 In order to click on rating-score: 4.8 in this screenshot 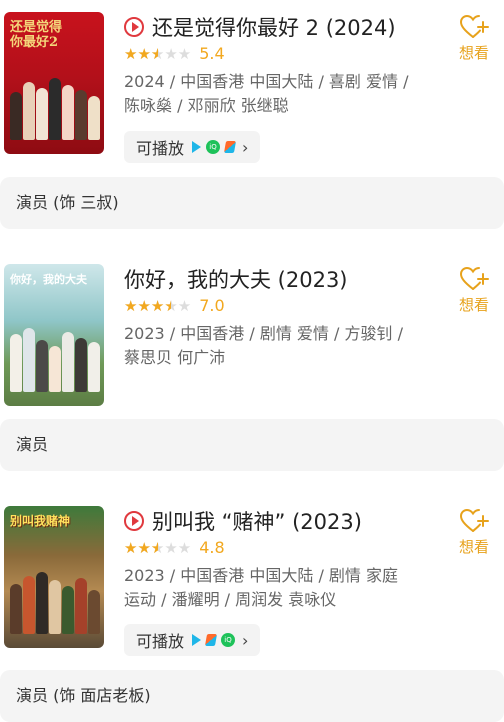, I will do `click(212, 547)`.